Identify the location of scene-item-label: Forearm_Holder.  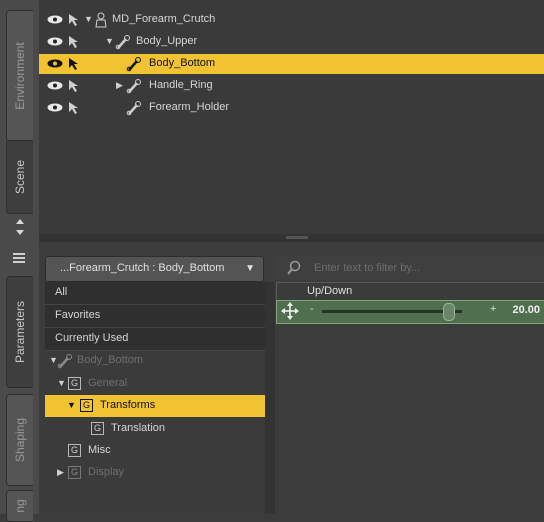
(189, 107).